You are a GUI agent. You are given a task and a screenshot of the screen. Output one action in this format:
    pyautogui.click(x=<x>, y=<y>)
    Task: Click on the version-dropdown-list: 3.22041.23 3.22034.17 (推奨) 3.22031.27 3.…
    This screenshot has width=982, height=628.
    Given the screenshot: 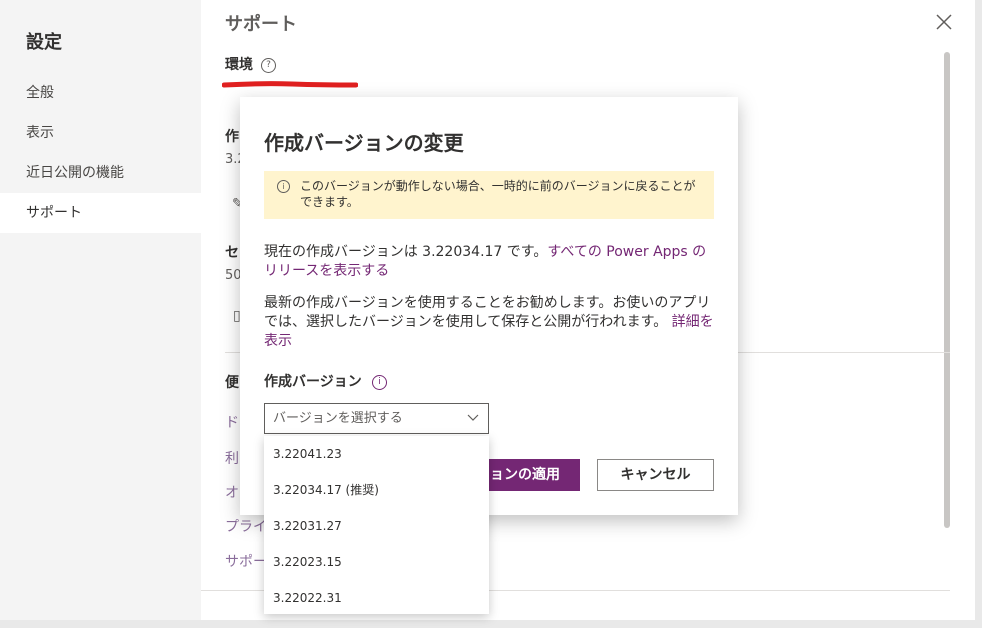 What is the action you would take?
    pyautogui.click(x=376, y=525)
    